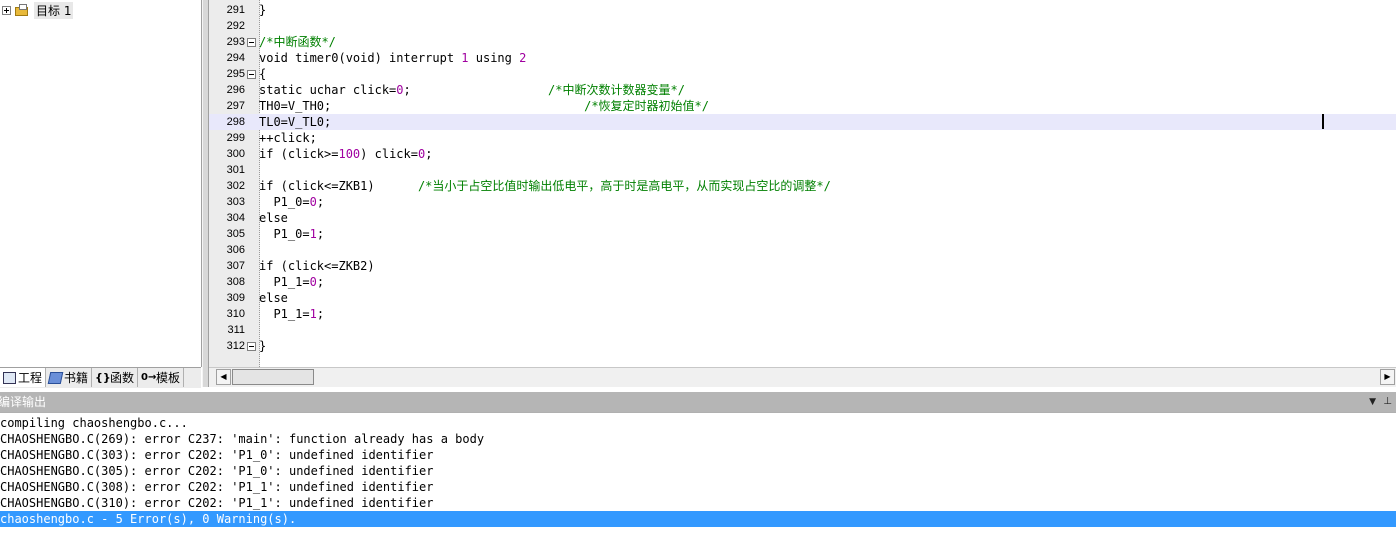 The width and height of the screenshot is (1396, 551). Describe the element at coordinates (802, 234) in the screenshot. I see `code-line: 305 P1_0=1;` at that location.